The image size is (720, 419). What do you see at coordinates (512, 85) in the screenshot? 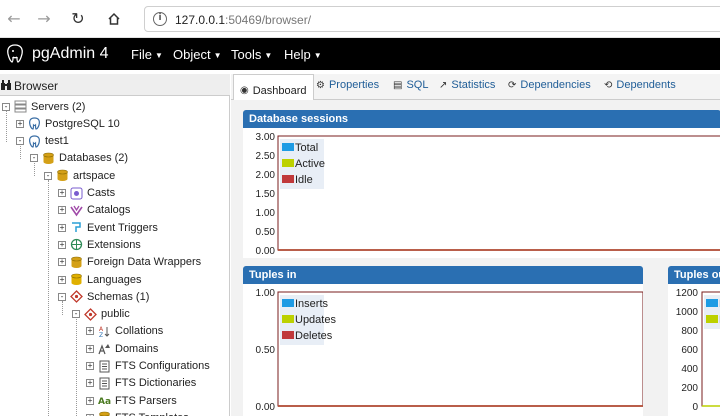
I see `dependencies-icon: ⟳` at bounding box center [512, 85].